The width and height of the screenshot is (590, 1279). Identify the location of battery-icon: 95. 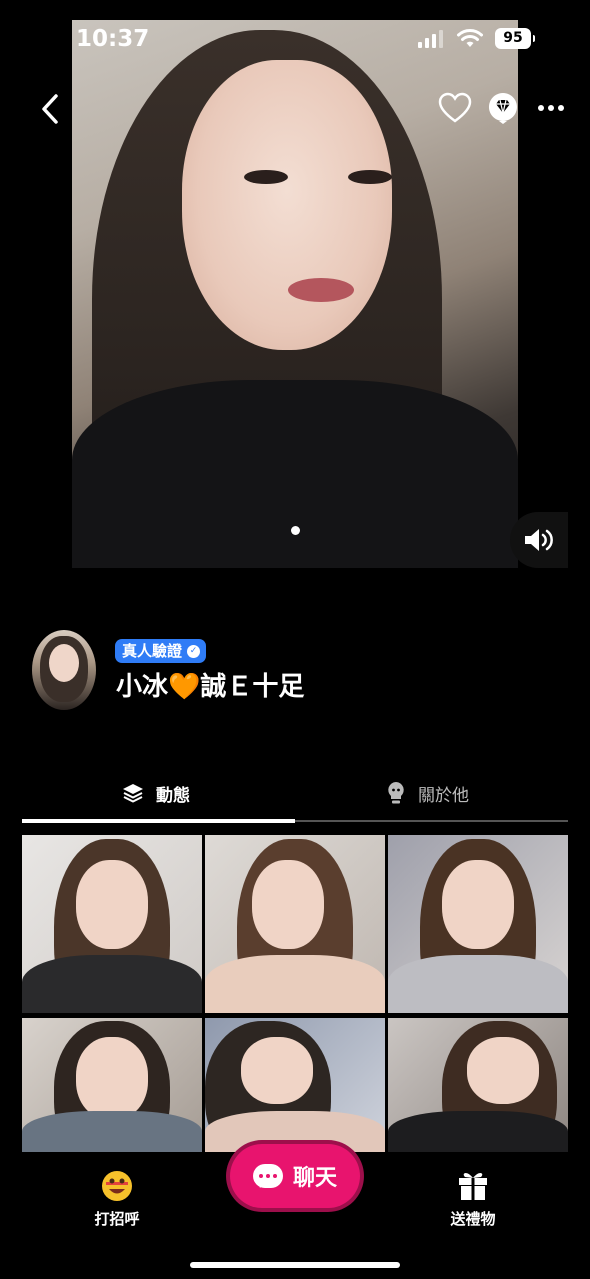
(515, 38).